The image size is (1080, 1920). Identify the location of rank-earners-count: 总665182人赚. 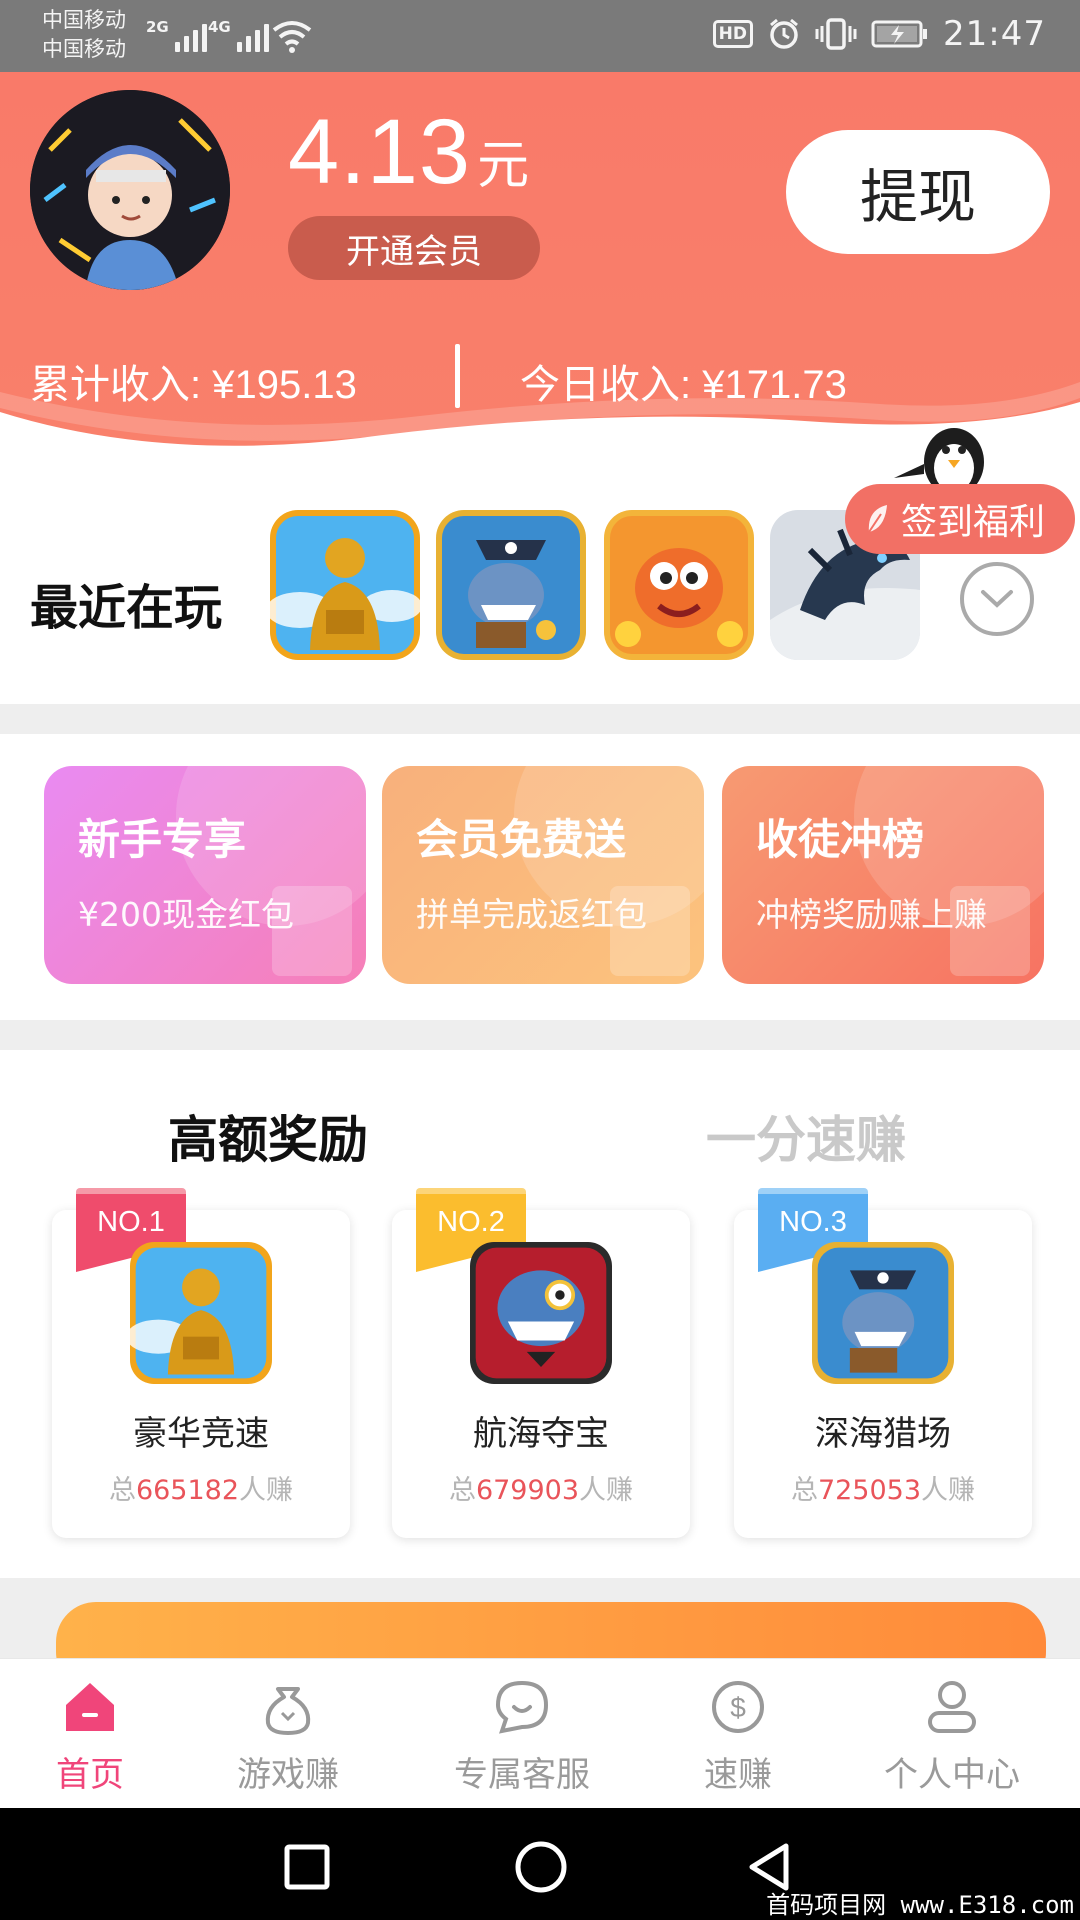
(201, 1490).